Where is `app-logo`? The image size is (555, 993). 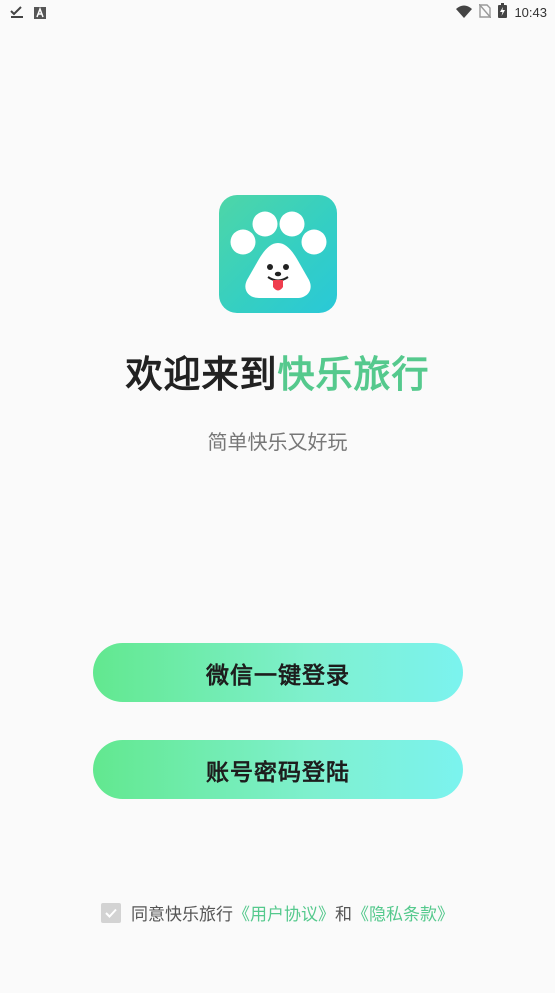
app-logo is located at coordinates (278, 254).